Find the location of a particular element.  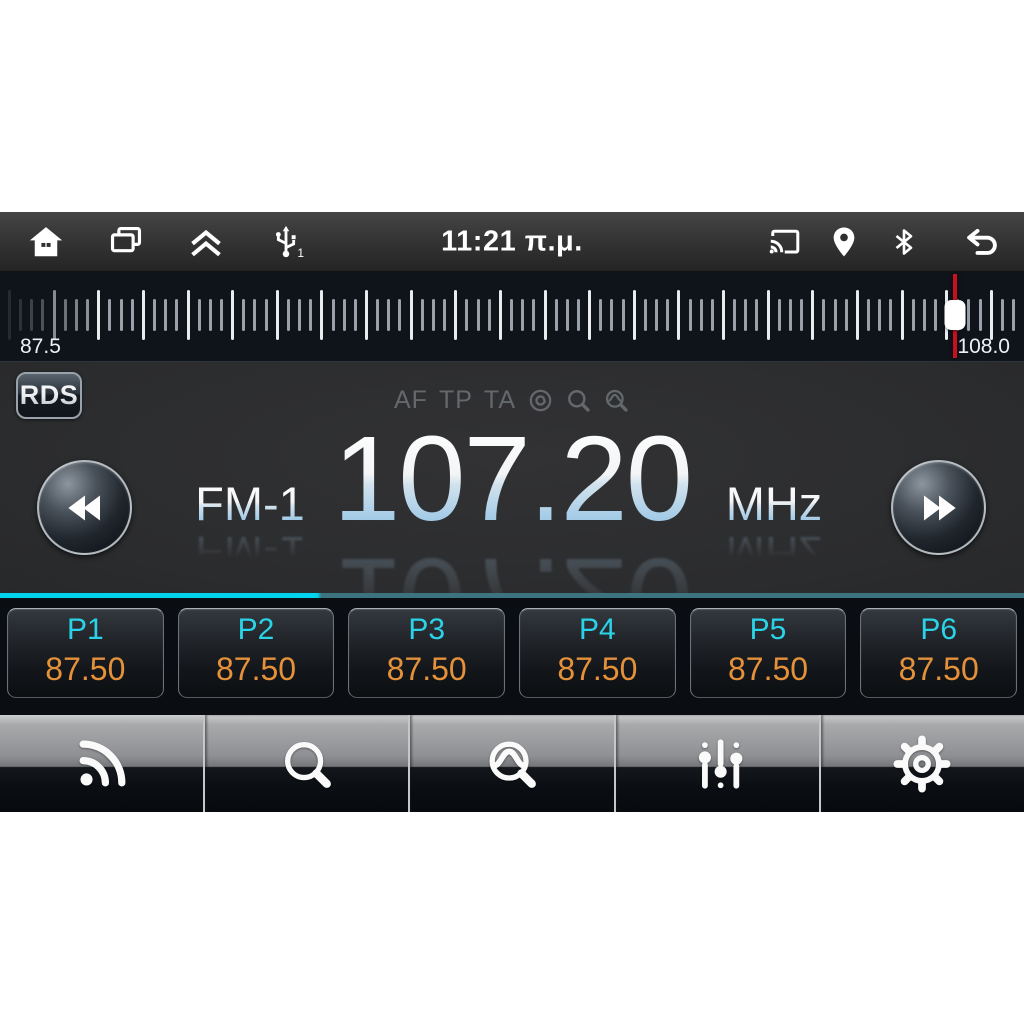

frequency-scale: 87.5 108.0 is located at coordinates (512, 317).